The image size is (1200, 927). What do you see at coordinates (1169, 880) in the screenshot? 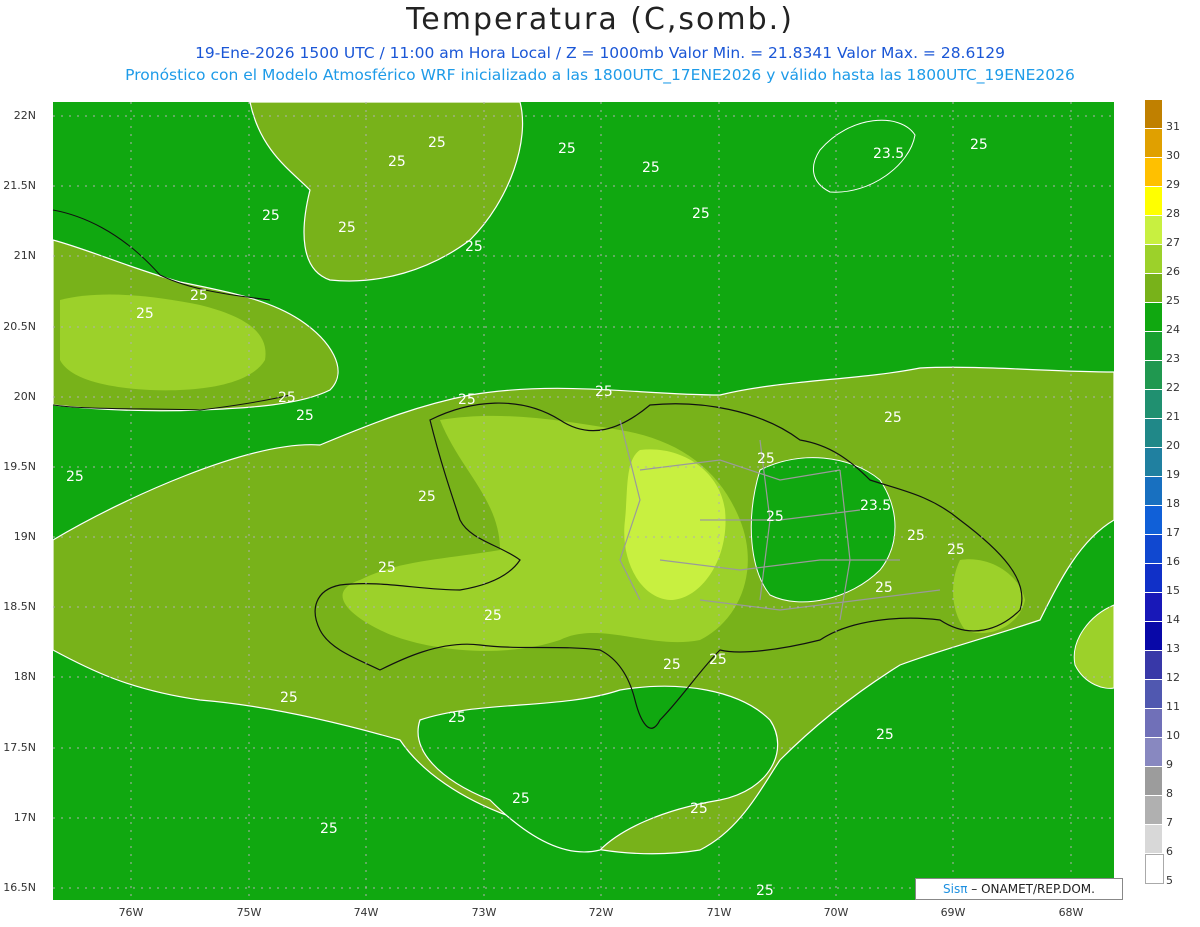
I see `colorbar-label: 5` at bounding box center [1169, 880].